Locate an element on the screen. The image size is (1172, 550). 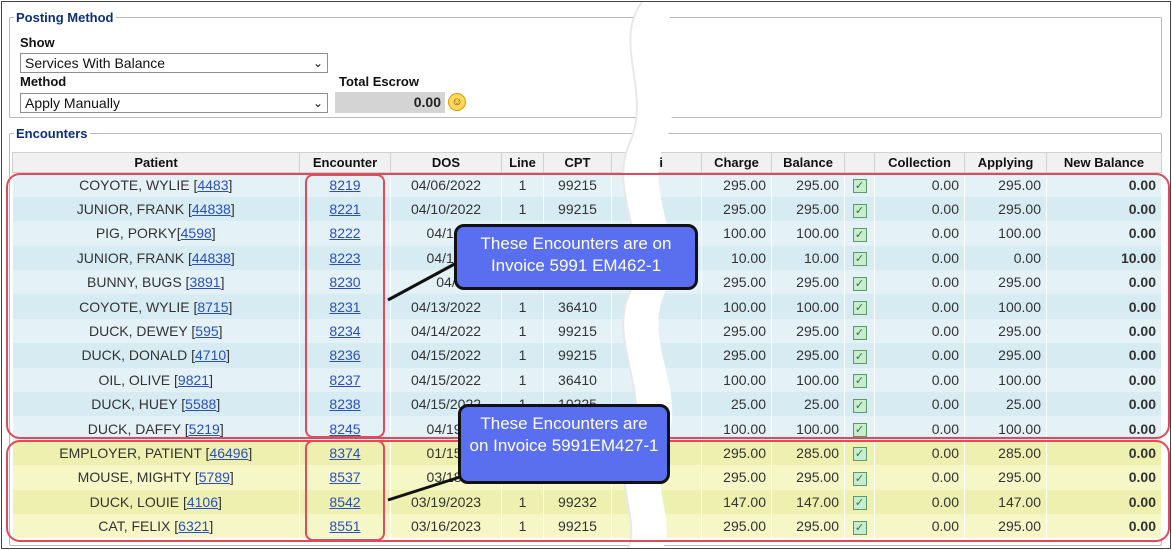
encounter-cell: 8236 is located at coordinates (345, 355).